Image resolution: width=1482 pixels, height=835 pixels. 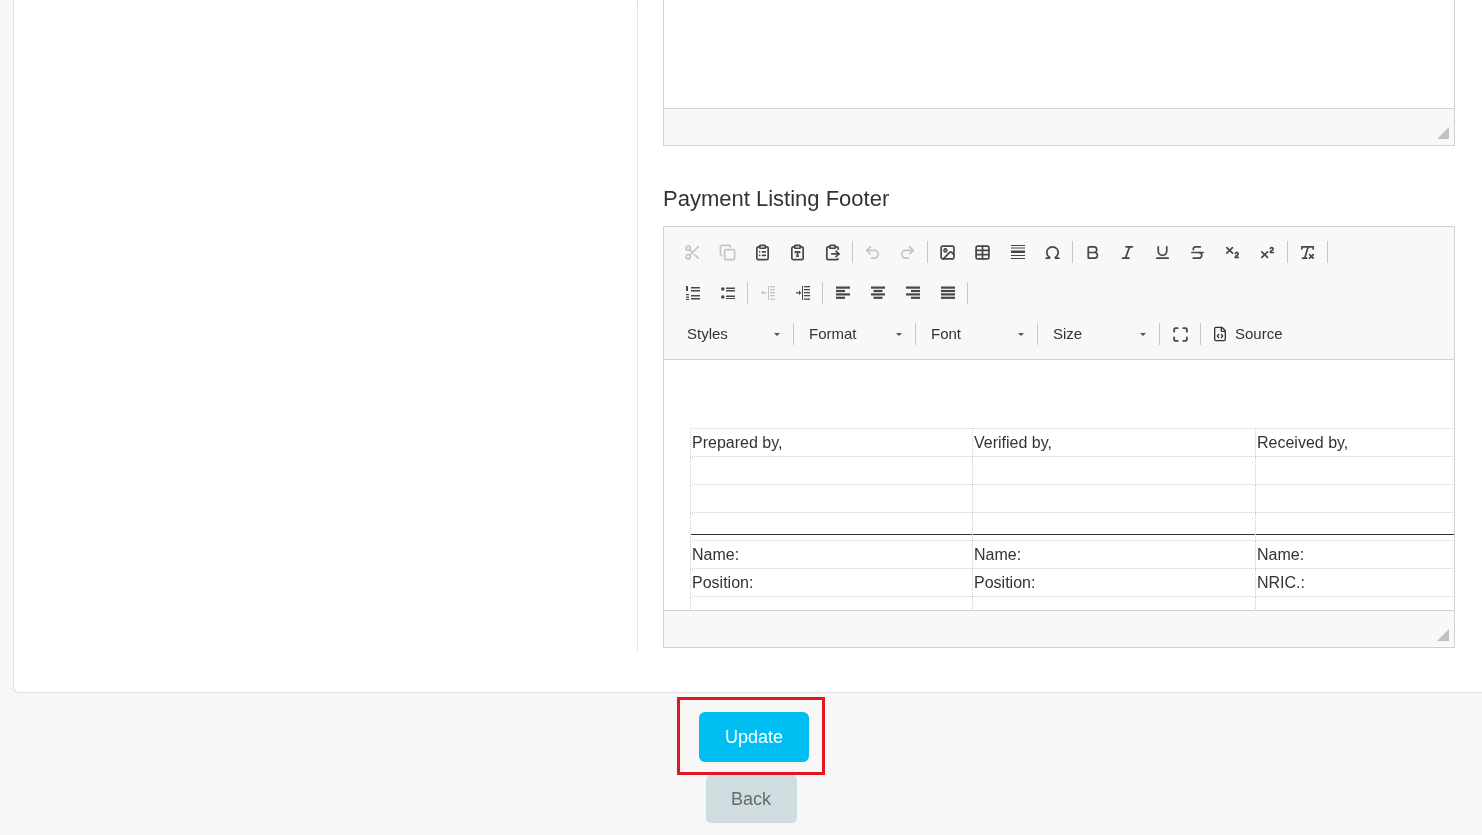 What do you see at coordinates (1052, 252) in the screenshot?
I see `omega-icon` at bounding box center [1052, 252].